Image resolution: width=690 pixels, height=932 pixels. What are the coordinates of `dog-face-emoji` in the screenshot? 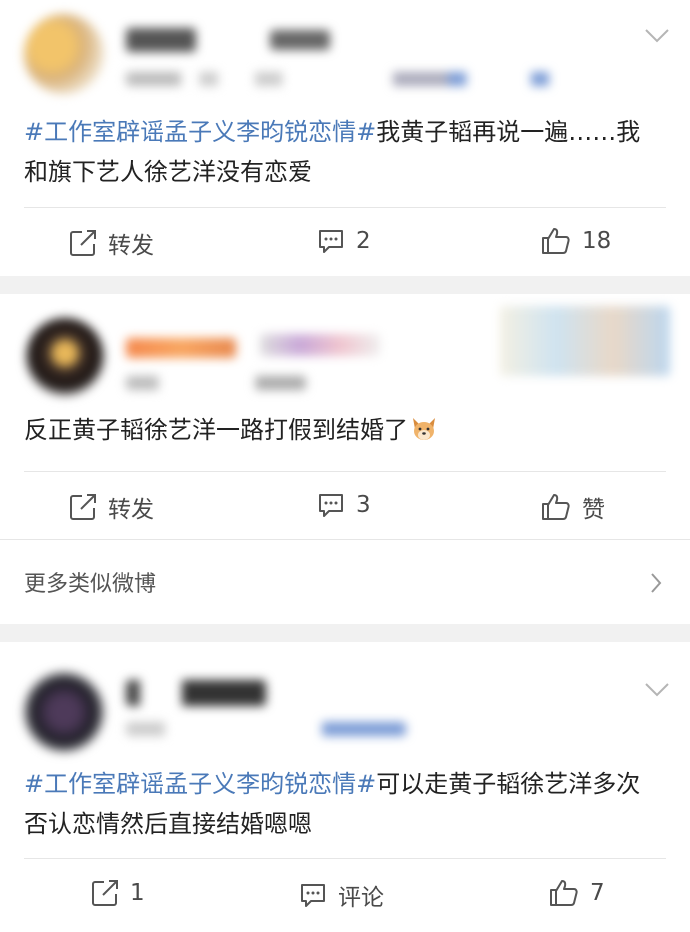 It's located at (424, 429).